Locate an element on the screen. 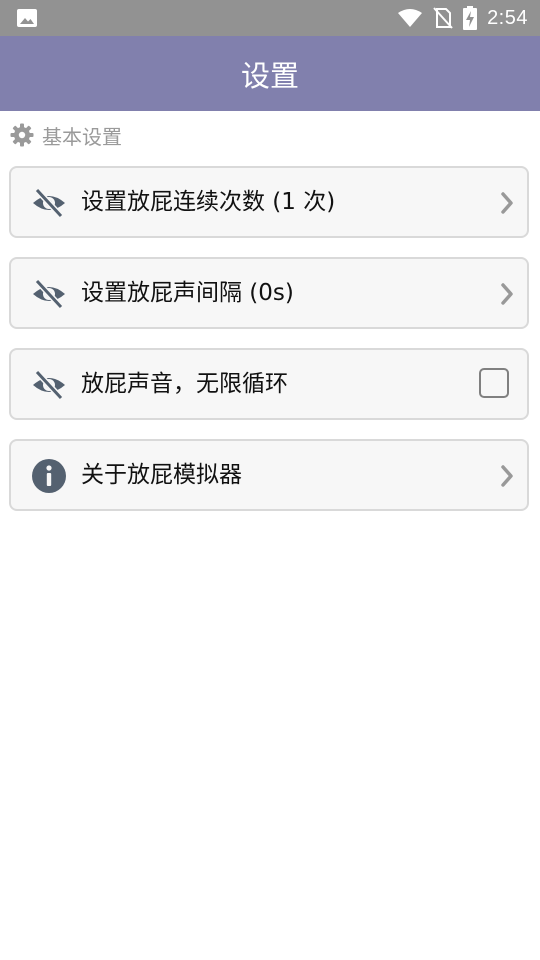 The height and width of the screenshot is (960, 540). status-icons: 2:54 is located at coordinates (462, 18).